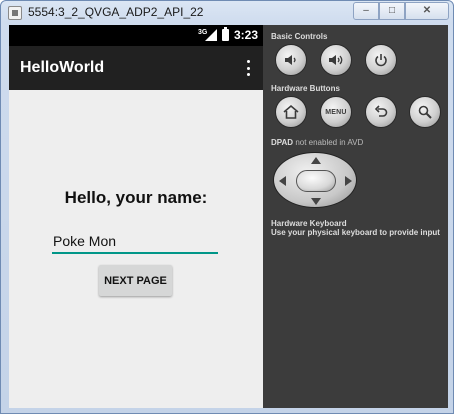 The width and height of the screenshot is (454, 414). I want to click on hardware-keyboard-label: Hardware Keyboard, so click(309, 223).